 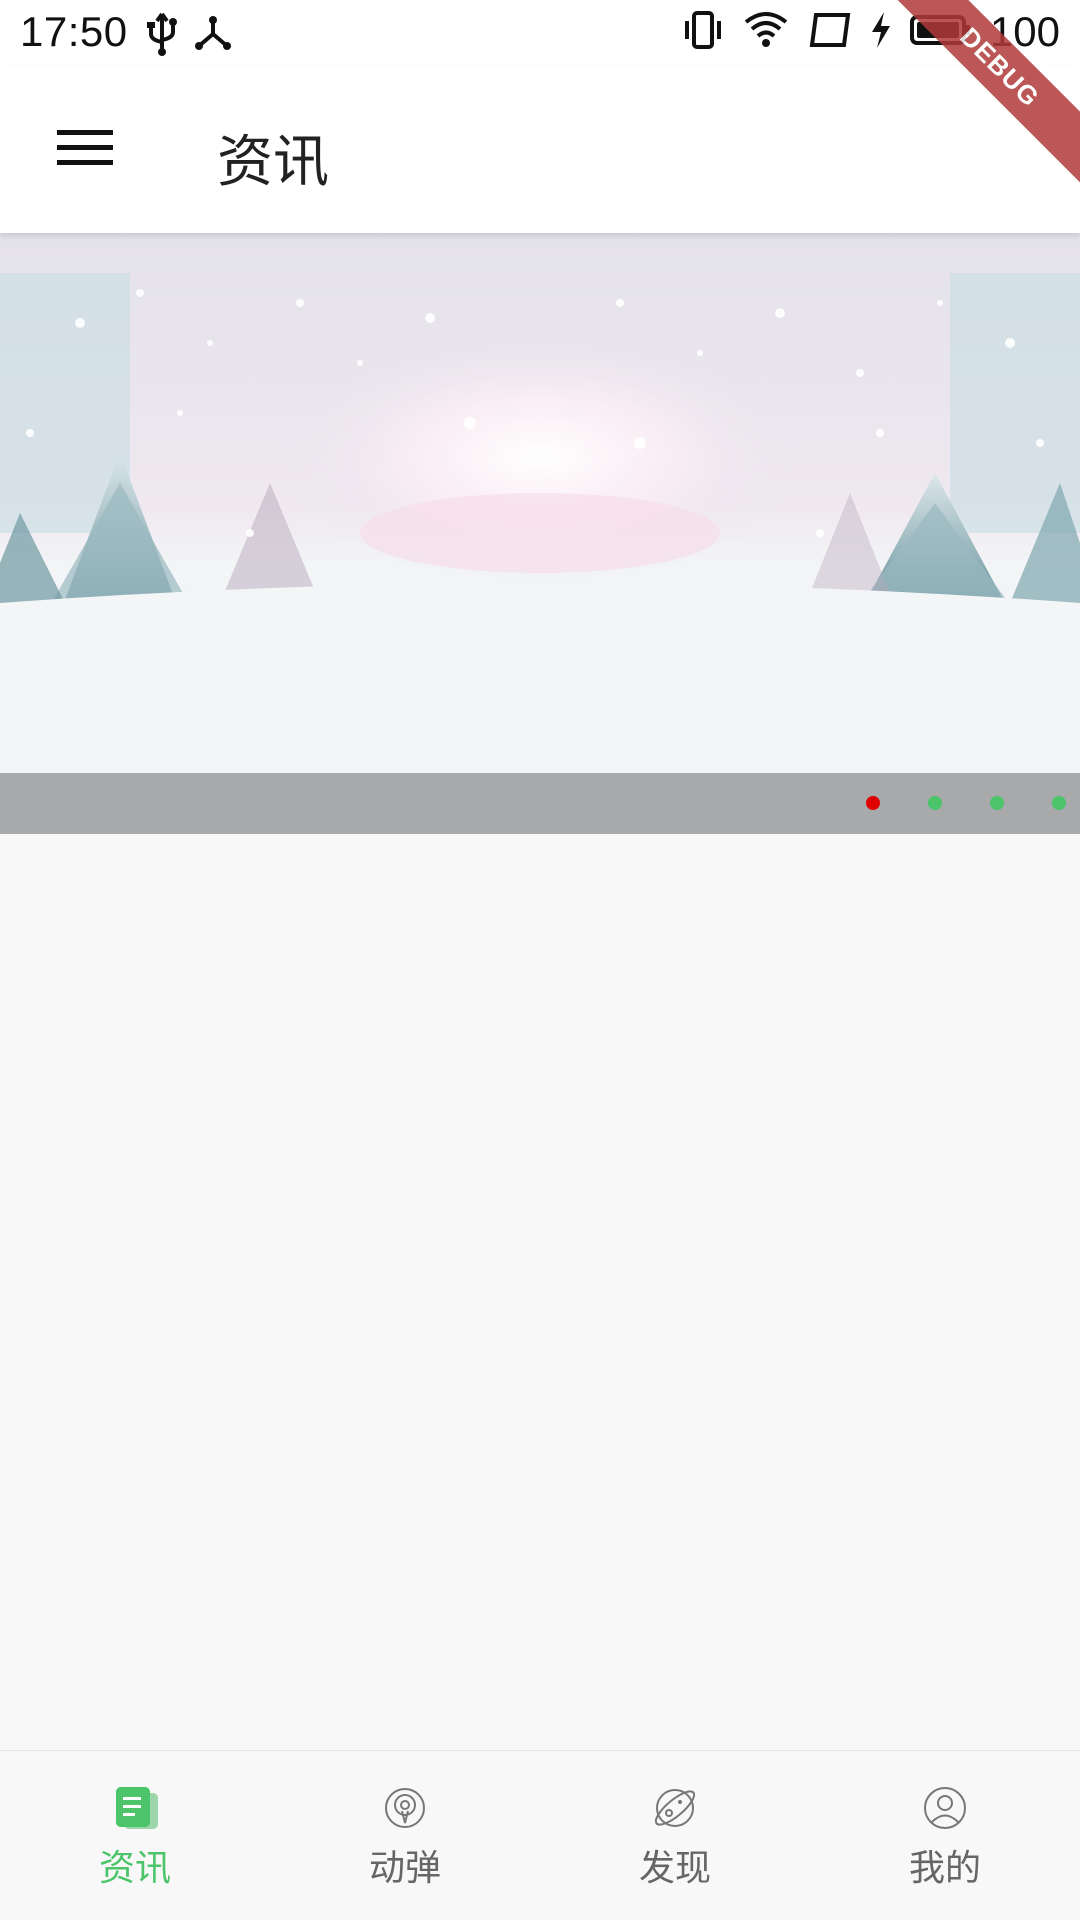 What do you see at coordinates (881, 32) in the screenshot?
I see `charging-icon` at bounding box center [881, 32].